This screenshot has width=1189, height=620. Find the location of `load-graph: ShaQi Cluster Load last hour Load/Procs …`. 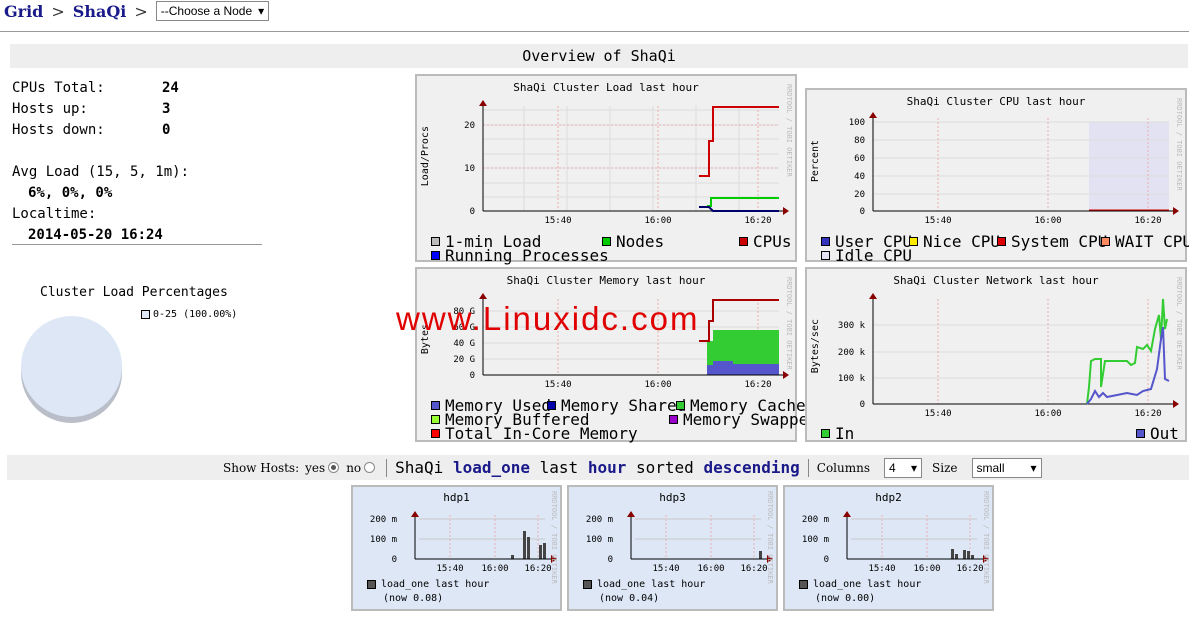

load-graph: ShaQi Cluster Load last hour Load/Procs … is located at coordinates (606, 169).